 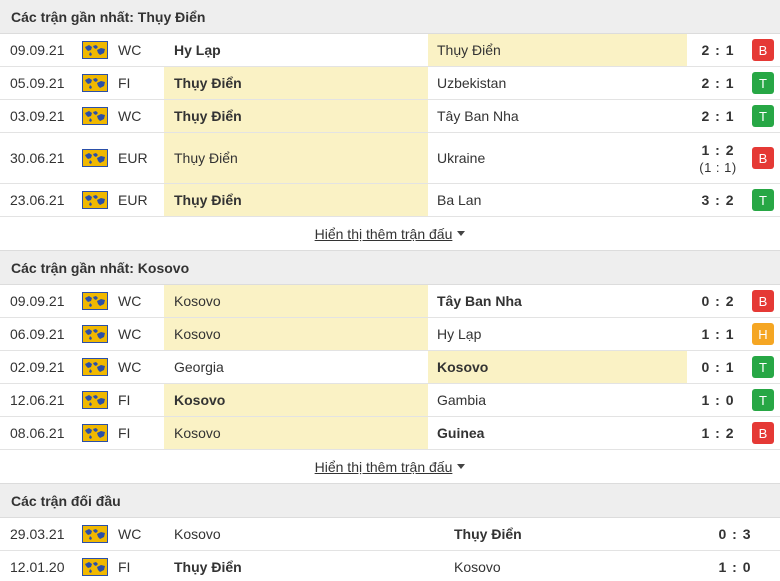 I want to click on match-date: 12.01.20, so click(x=37, y=567).